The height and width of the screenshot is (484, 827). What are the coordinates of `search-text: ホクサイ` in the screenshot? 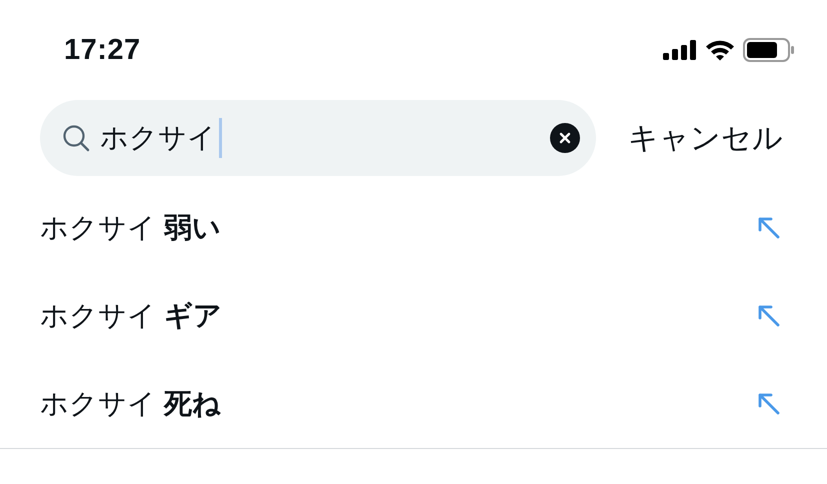 It's located at (158, 138).